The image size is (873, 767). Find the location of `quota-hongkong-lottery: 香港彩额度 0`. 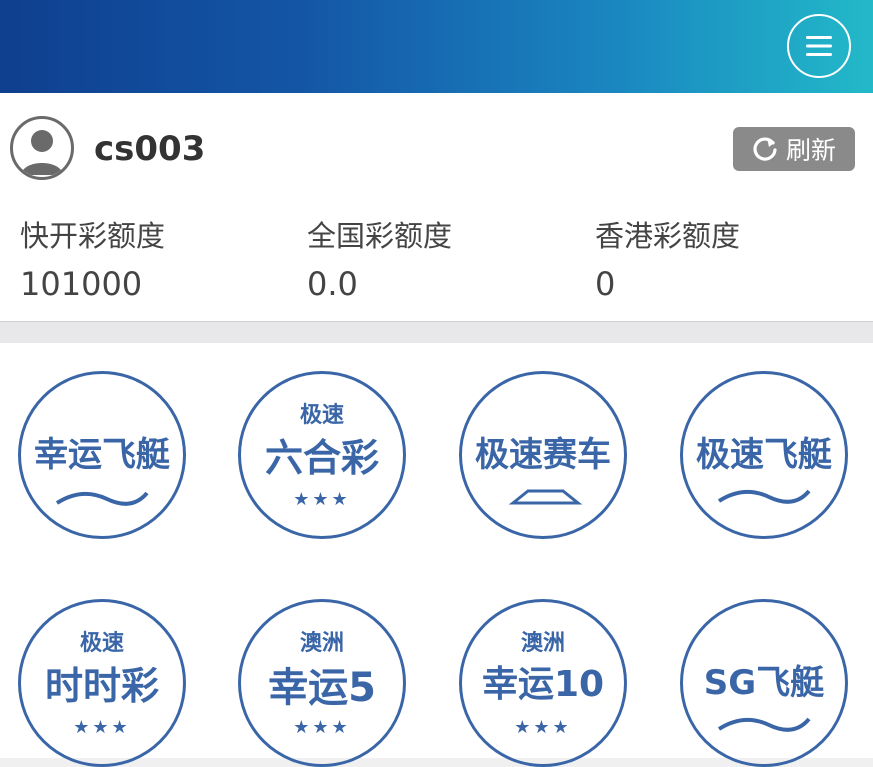

quota-hongkong-lottery: 香港彩额度 0 is located at coordinates (734, 258).